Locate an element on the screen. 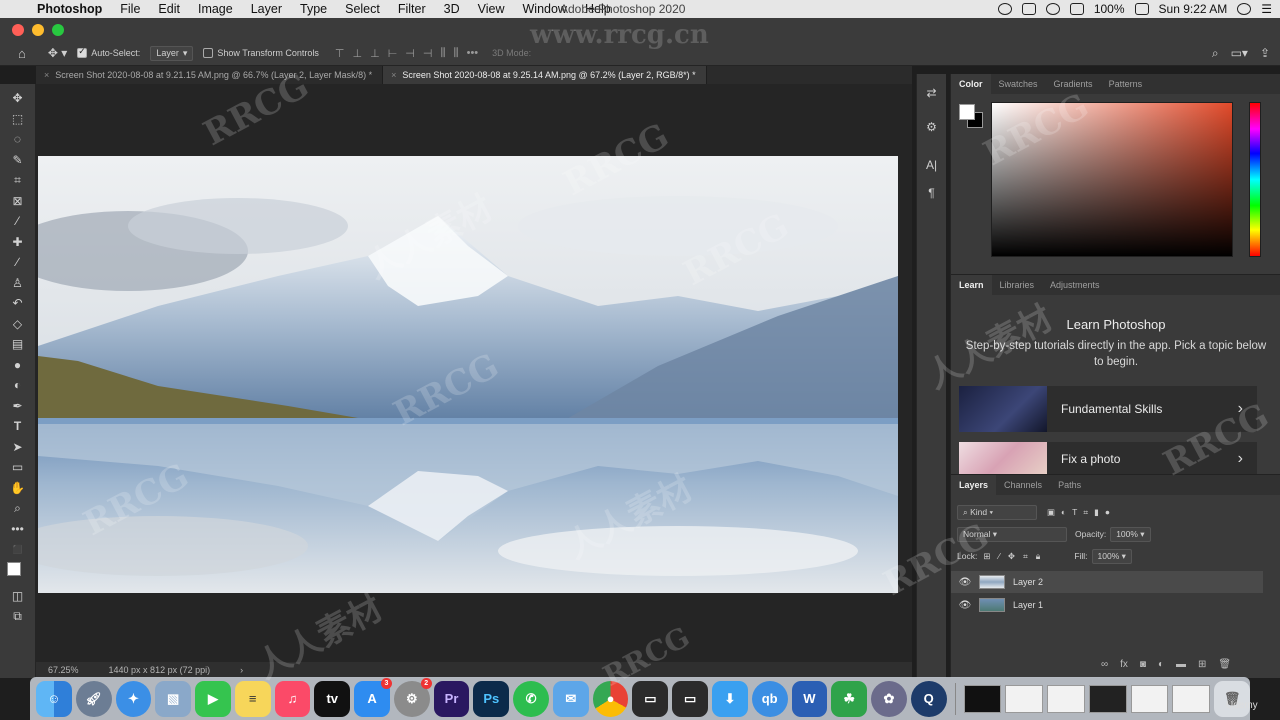  align-bottom-icon: ⊥ is located at coordinates (375, 53).